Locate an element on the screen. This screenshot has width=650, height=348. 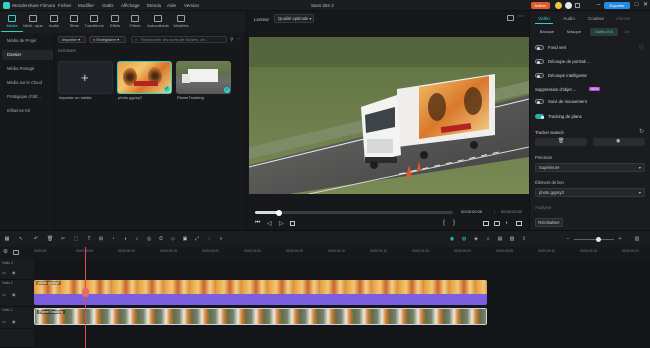
snap-icon: ◍ is located at coordinates (464, 239).